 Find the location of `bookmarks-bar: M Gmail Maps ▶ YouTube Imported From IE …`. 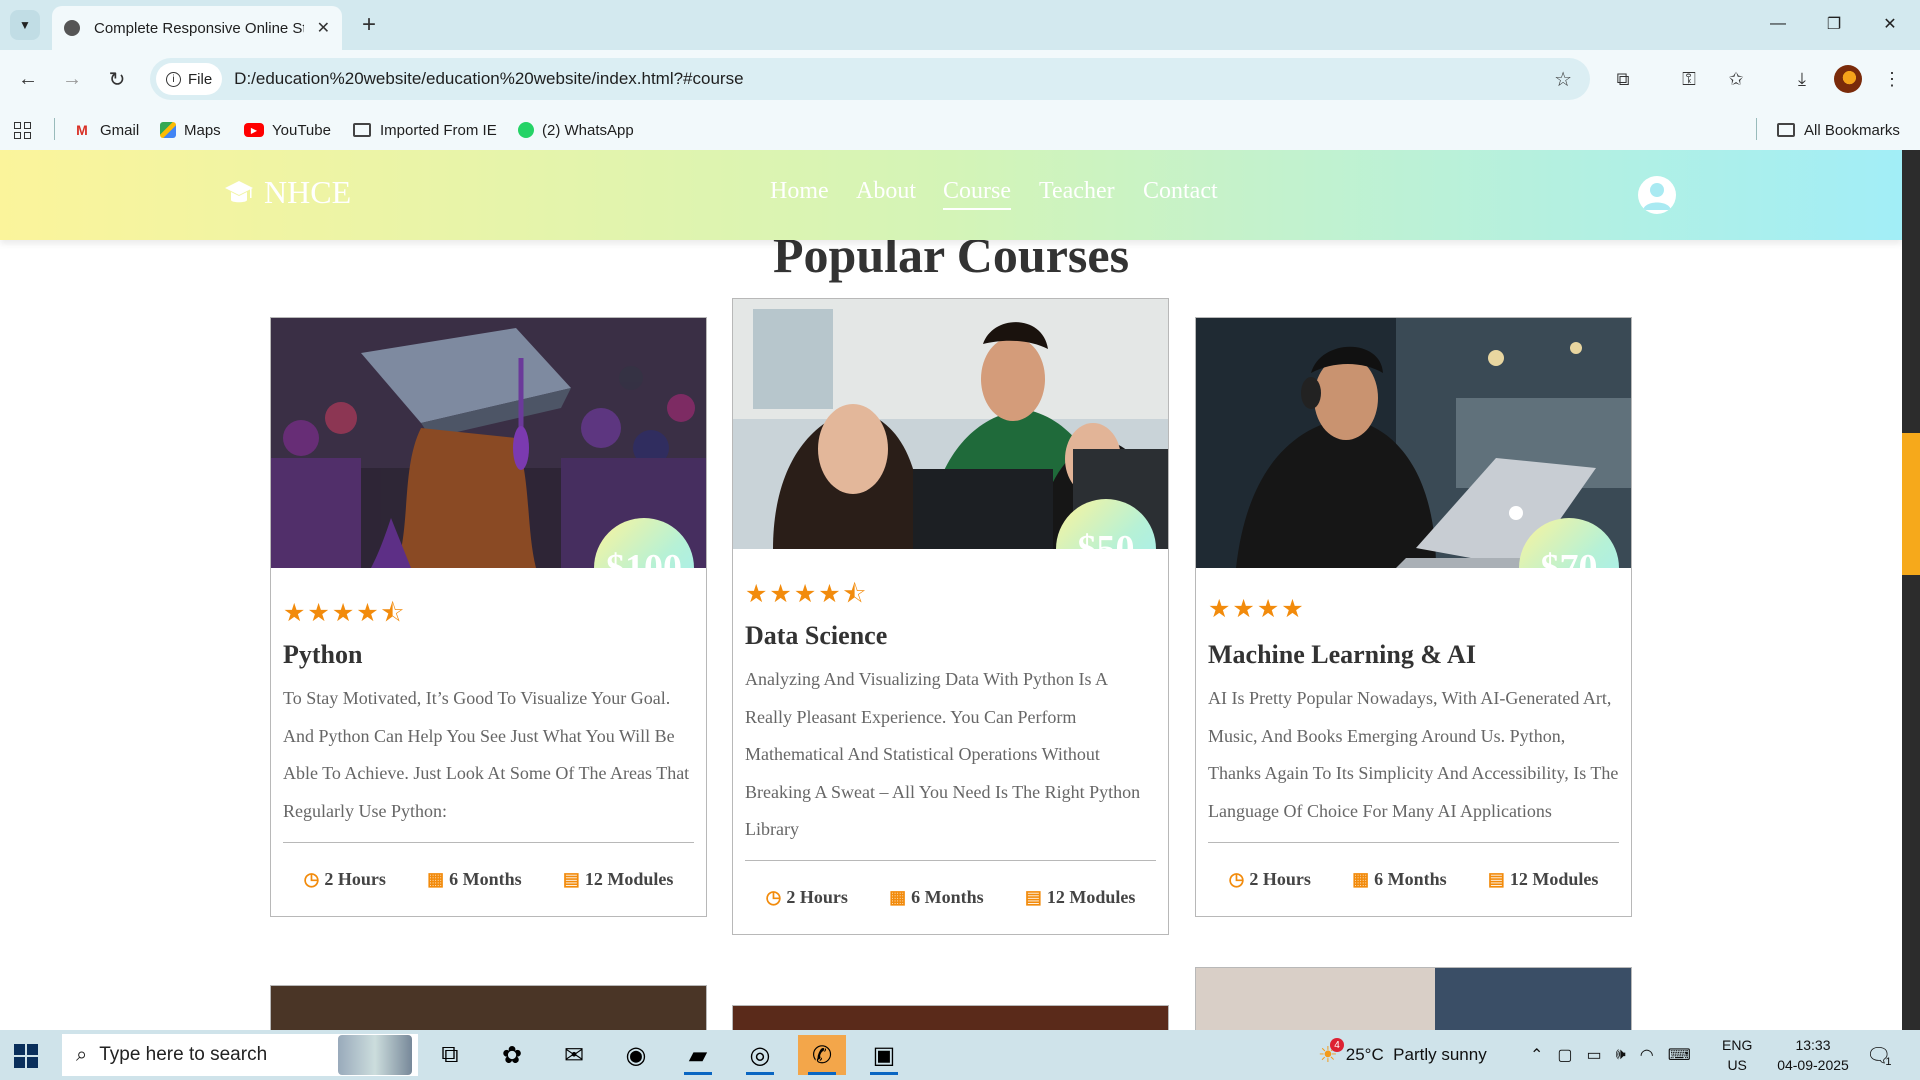

bookmarks-bar: M Gmail Maps ▶ YouTube Imported From IE … is located at coordinates (960, 129).